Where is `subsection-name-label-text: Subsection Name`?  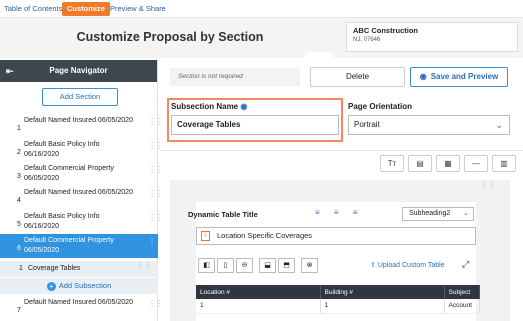 subsection-name-label-text: Subsection Name is located at coordinates (205, 106).